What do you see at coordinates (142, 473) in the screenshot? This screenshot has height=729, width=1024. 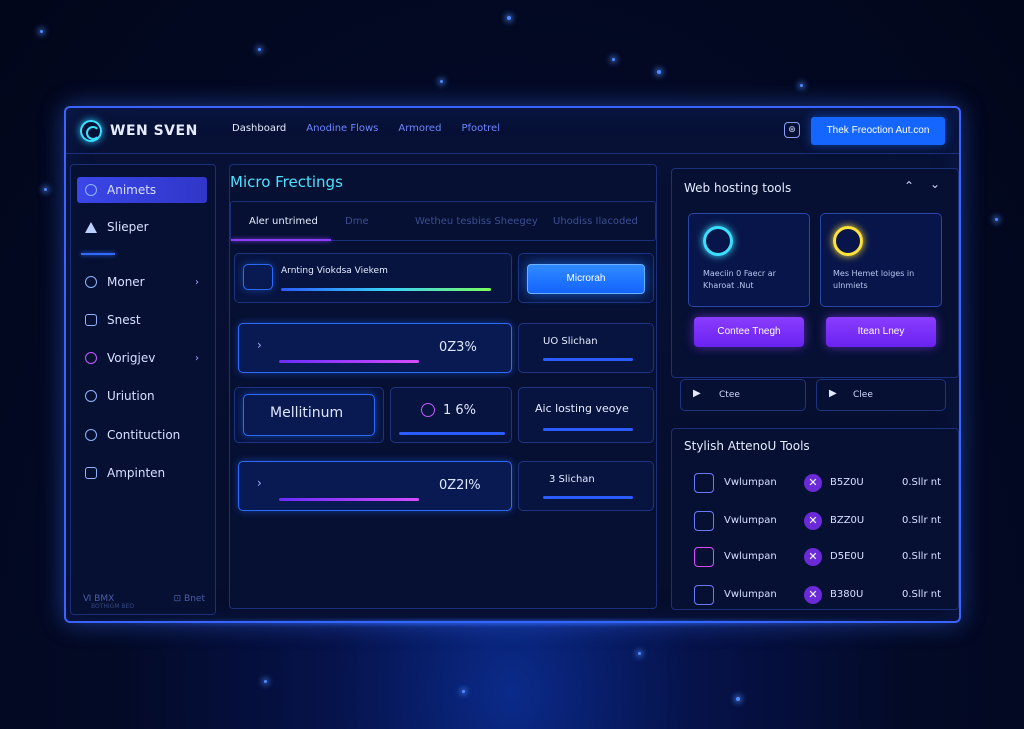 I see `sidebar-item-ampinten: Ampinten` at bounding box center [142, 473].